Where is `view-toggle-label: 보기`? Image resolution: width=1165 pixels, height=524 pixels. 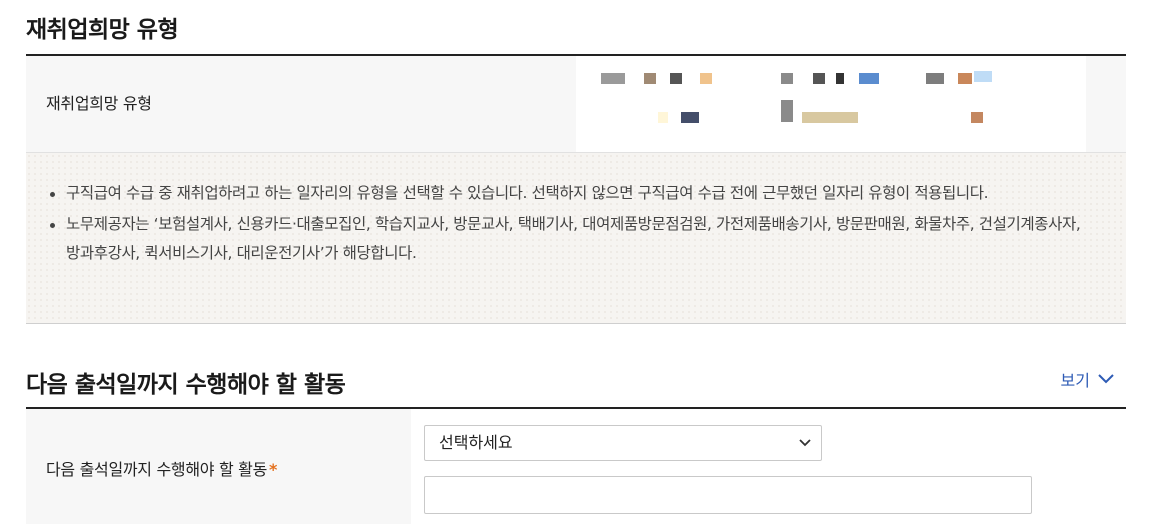 view-toggle-label: 보기 is located at coordinates (1075, 380).